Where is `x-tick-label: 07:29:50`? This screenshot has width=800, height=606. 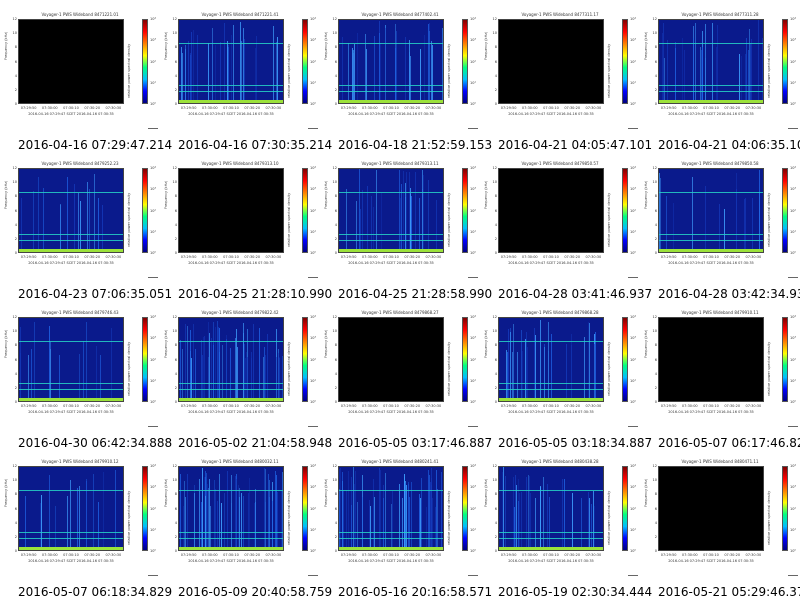
x-tick-label: 07:29:50 is located at coordinates (348, 406).